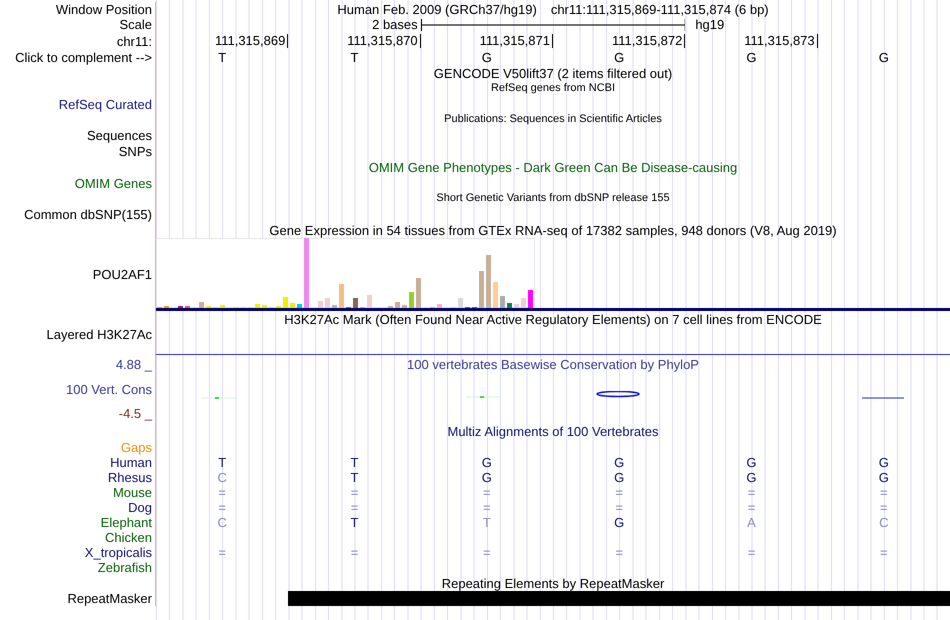 This screenshot has width=950, height=620. I want to click on track-label: Rhesus, so click(130, 477).